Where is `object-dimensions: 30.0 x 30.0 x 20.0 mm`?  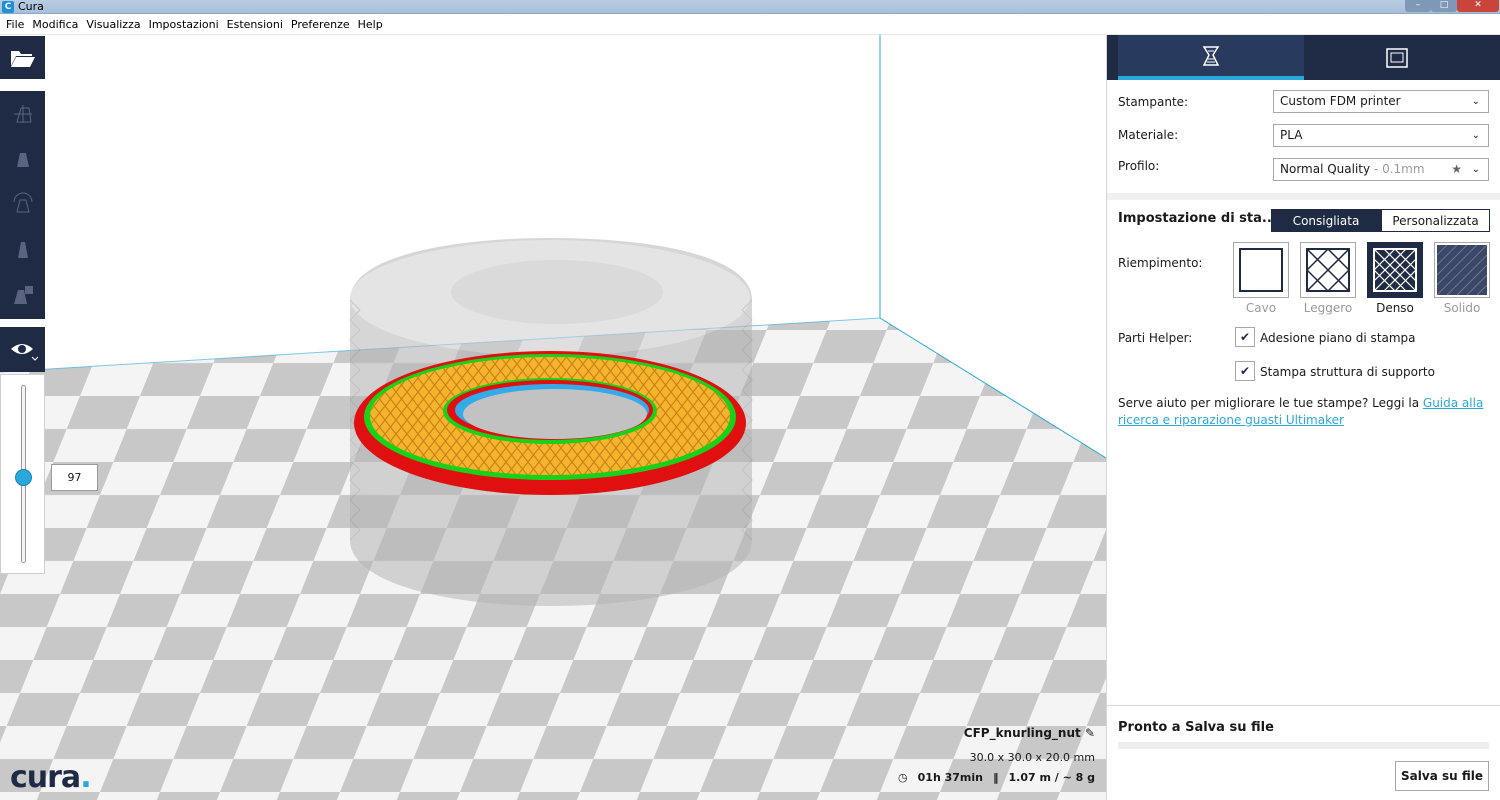
object-dimensions: 30.0 x 30.0 x 20.0 mm is located at coordinates (1032, 757).